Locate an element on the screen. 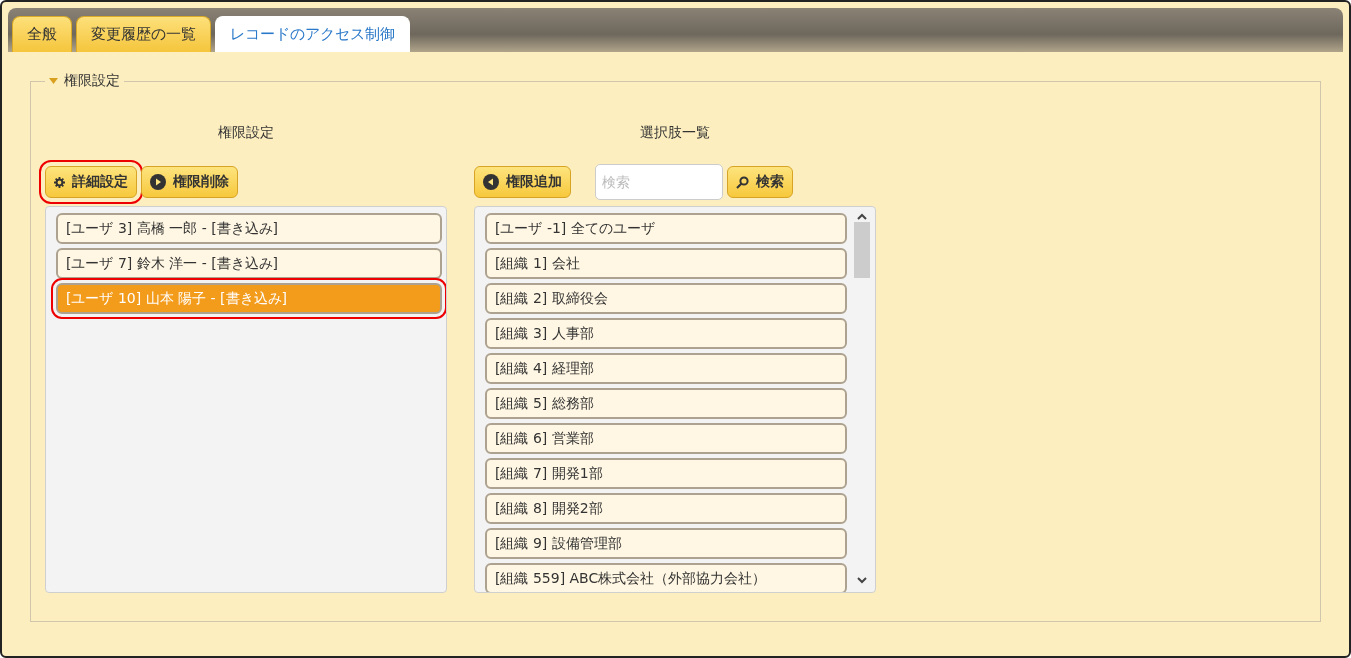 This screenshot has height=658, width=1351. tab: レコードのアクセス制御 is located at coordinates (312, 34).